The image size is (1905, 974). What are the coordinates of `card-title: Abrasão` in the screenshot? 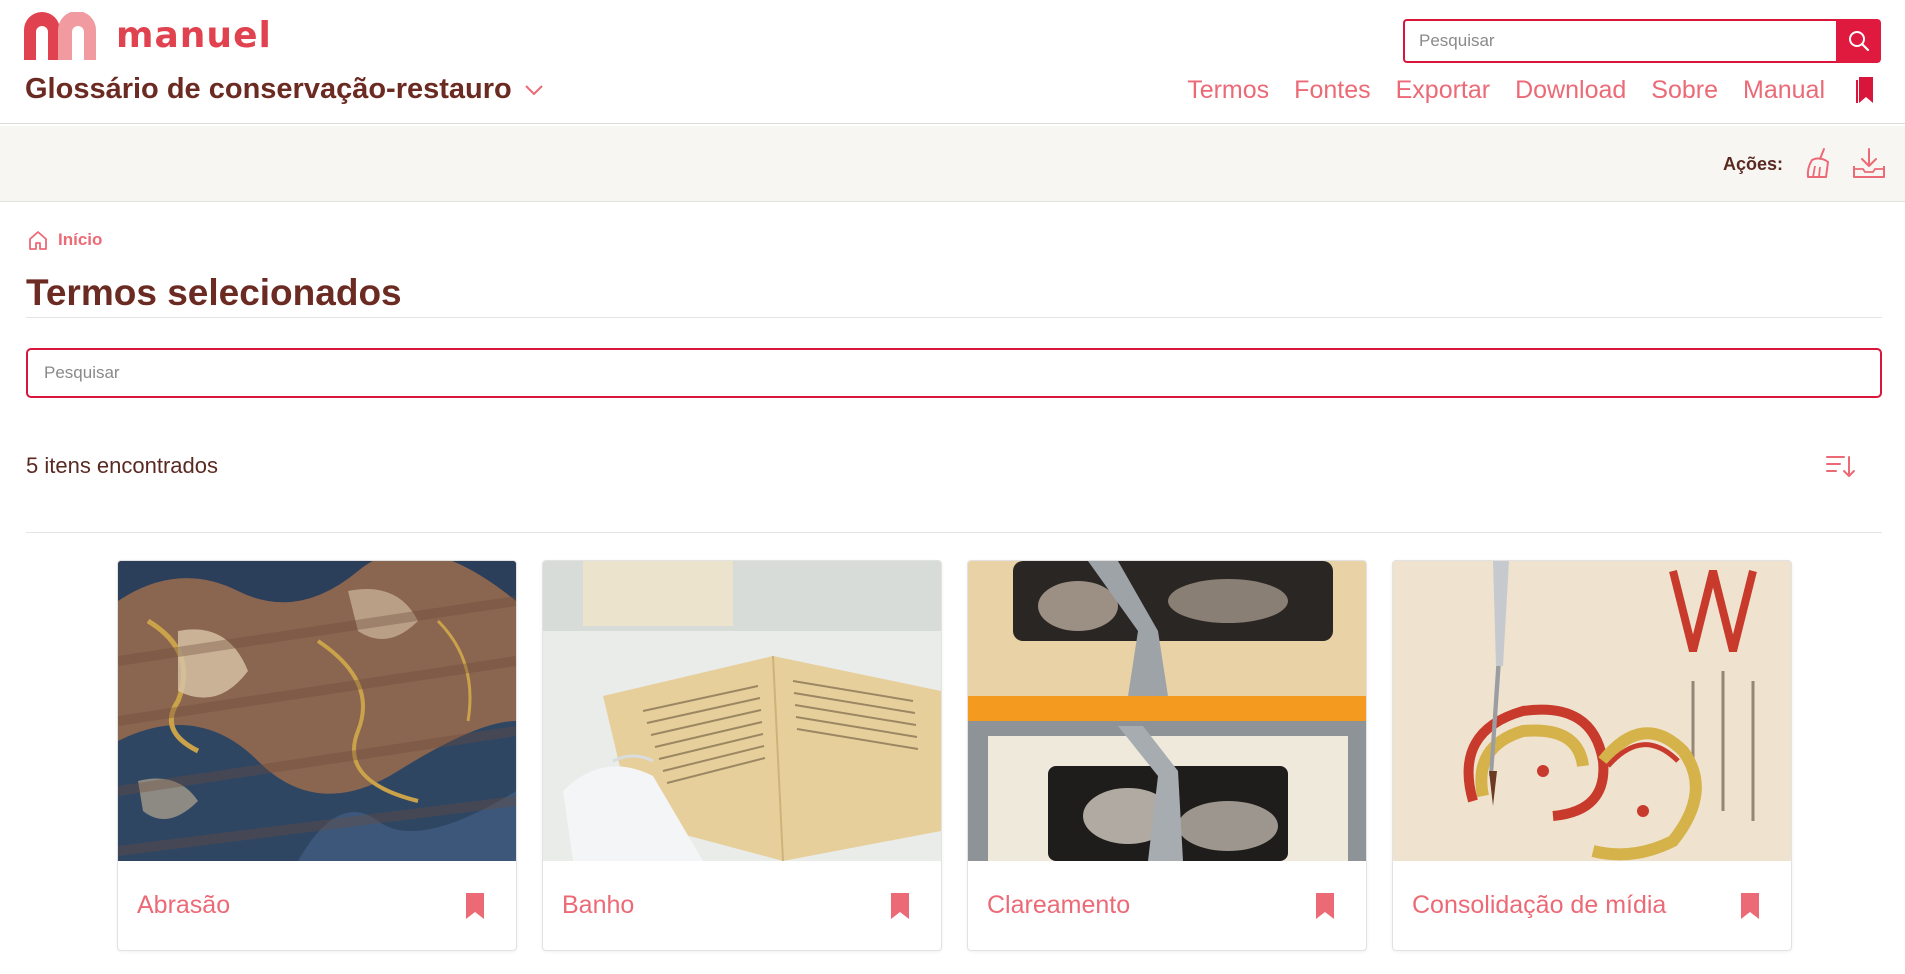 It's located at (183, 905).